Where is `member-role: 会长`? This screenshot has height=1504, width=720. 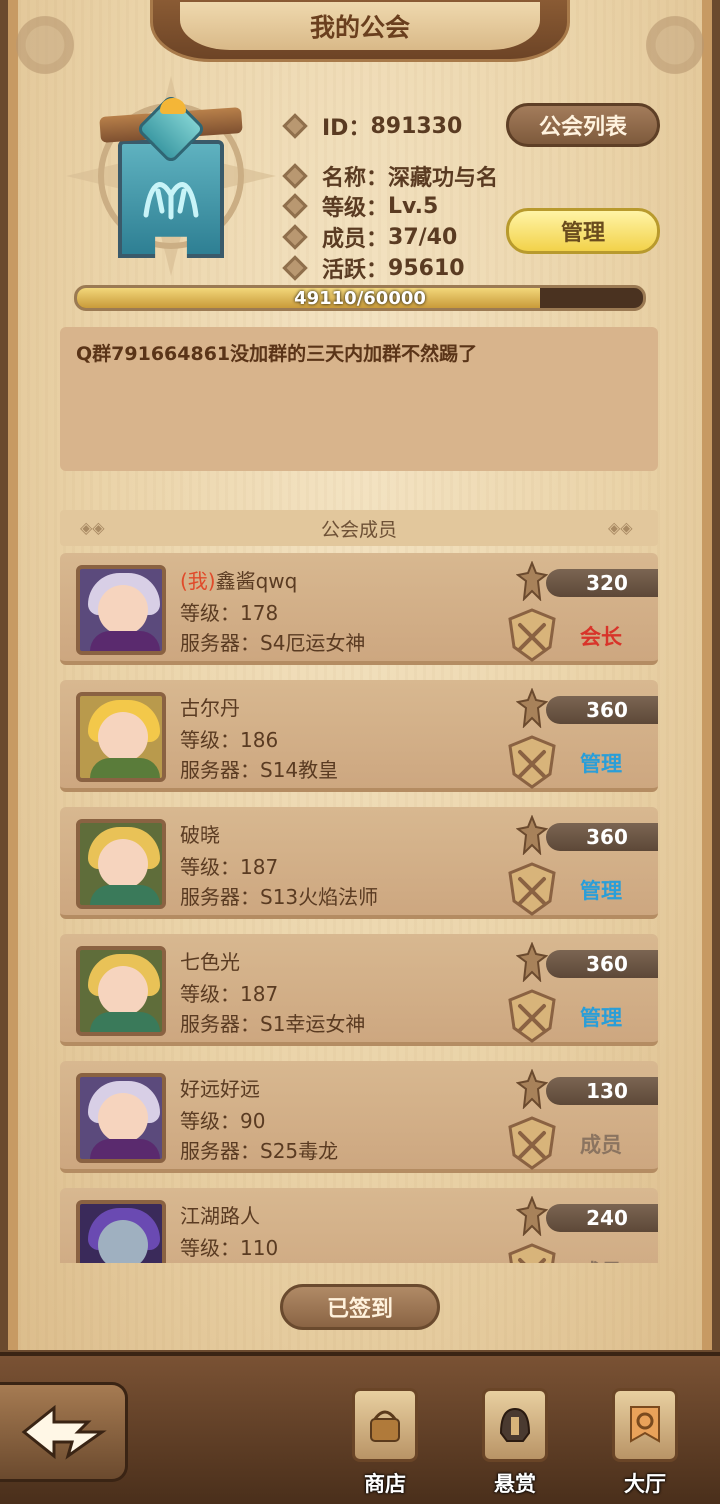 member-role: 会长 is located at coordinates (601, 637).